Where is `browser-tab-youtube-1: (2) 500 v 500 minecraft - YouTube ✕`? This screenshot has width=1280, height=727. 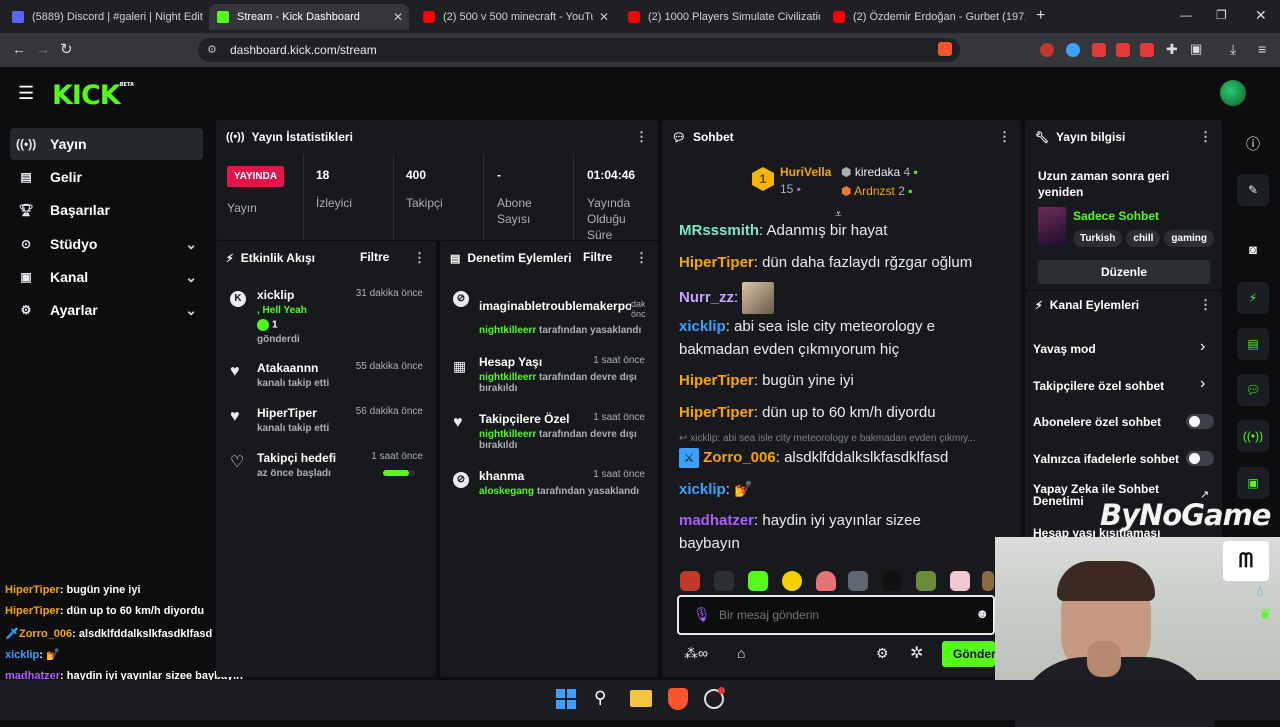 browser-tab-youtube-1: (2) 500 v 500 minecraft - YouTube ✕ is located at coordinates (515, 17).